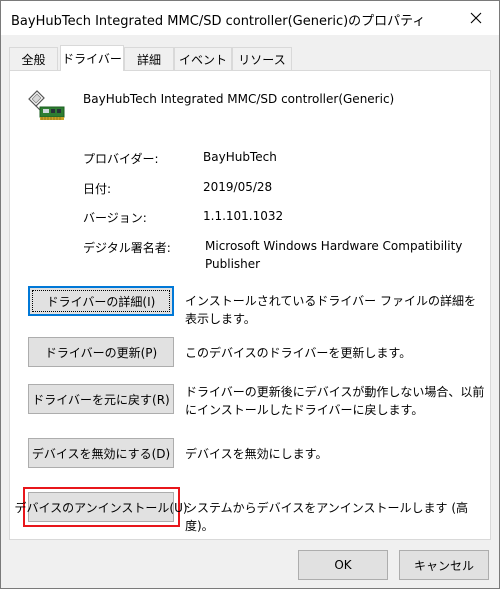  Describe the element at coordinates (256, 454) in the screenshot. I see `disable-device-desc: デバイスを無効にします。` at that location.